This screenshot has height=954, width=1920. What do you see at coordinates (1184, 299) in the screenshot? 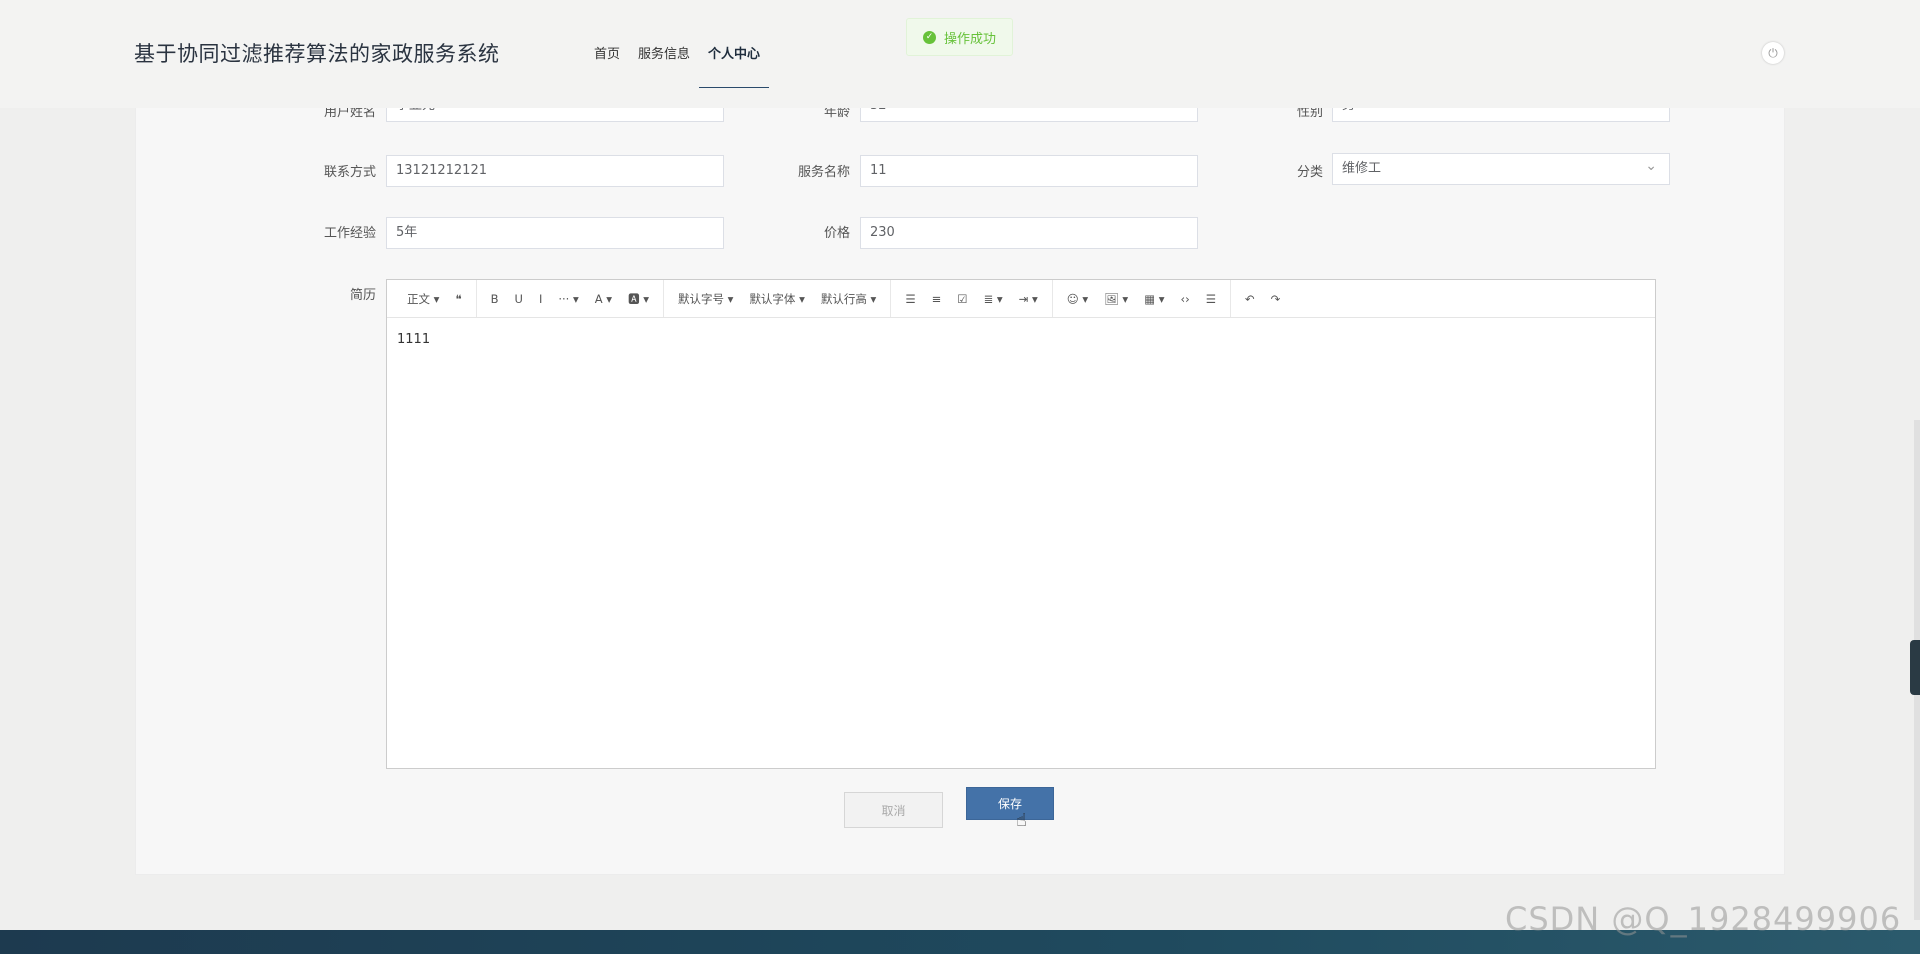
I see `toolbar-button: ‹›` at bounding box center [1184, 299].